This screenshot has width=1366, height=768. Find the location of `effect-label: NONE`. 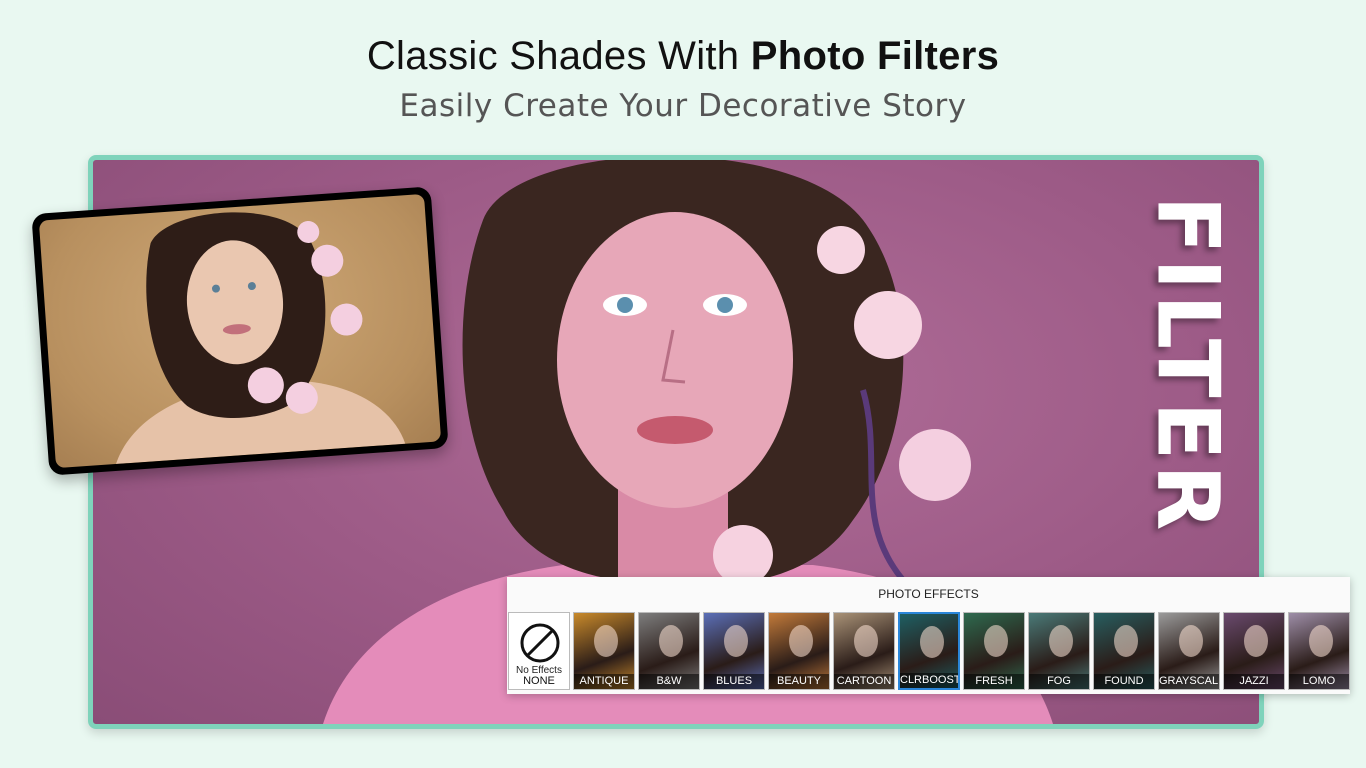

effect-label: NONE is located at coordinates (539, 681).